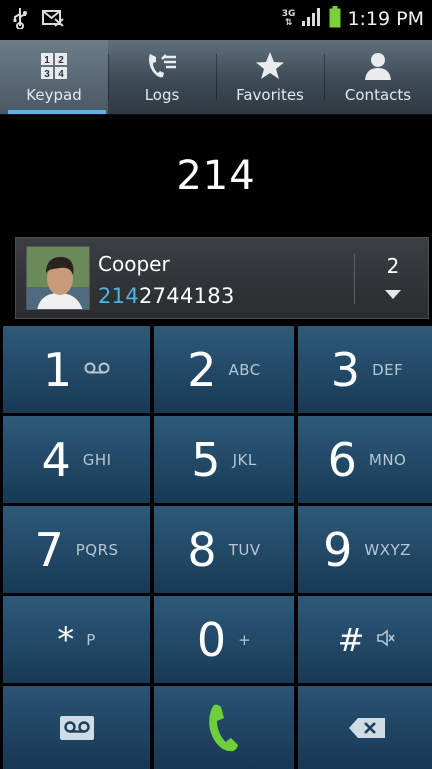  Describe the element at coordinates (61, 74) in the screenshot. I see `svg-text: 4` at that location.